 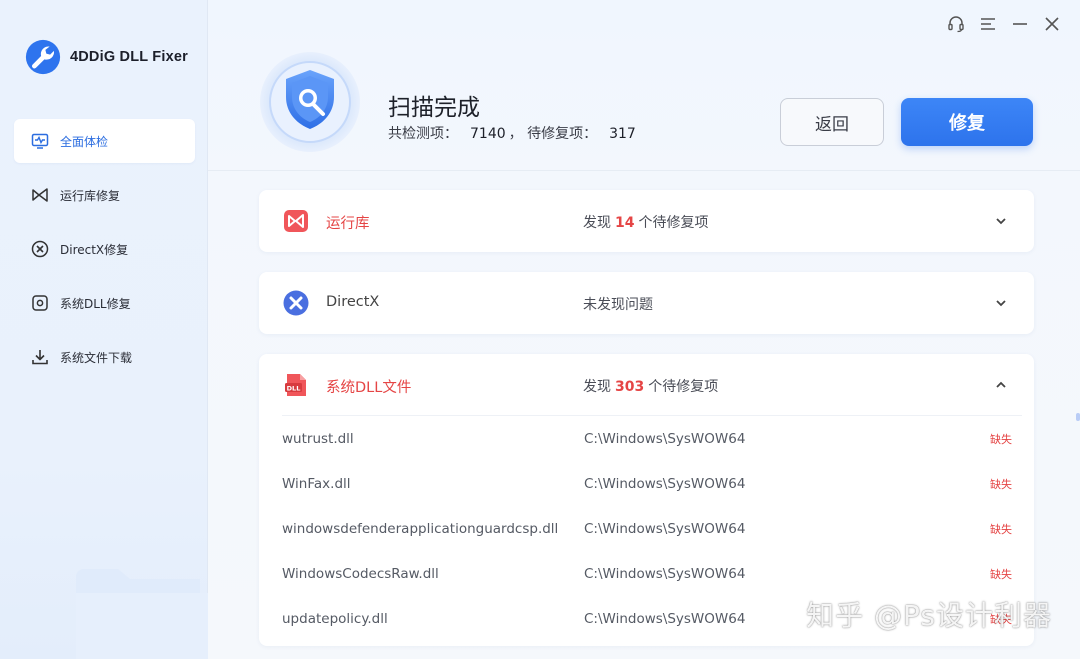 I want to click on checked-count: 7140, so click(x=488, y=134).